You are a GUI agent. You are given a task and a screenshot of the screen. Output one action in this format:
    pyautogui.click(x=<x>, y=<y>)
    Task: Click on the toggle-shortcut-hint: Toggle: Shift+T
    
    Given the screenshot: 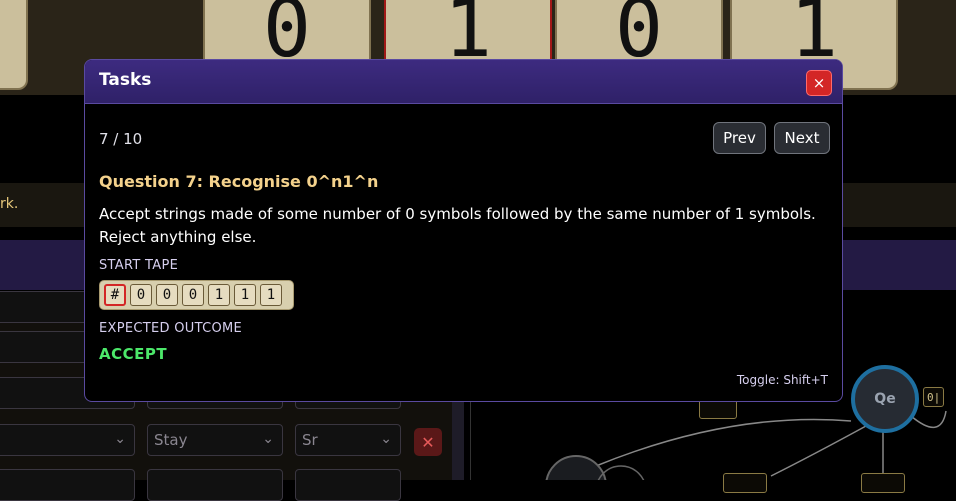 What is the action you would take?
    pyautogui.click(x=782, y=380)
    